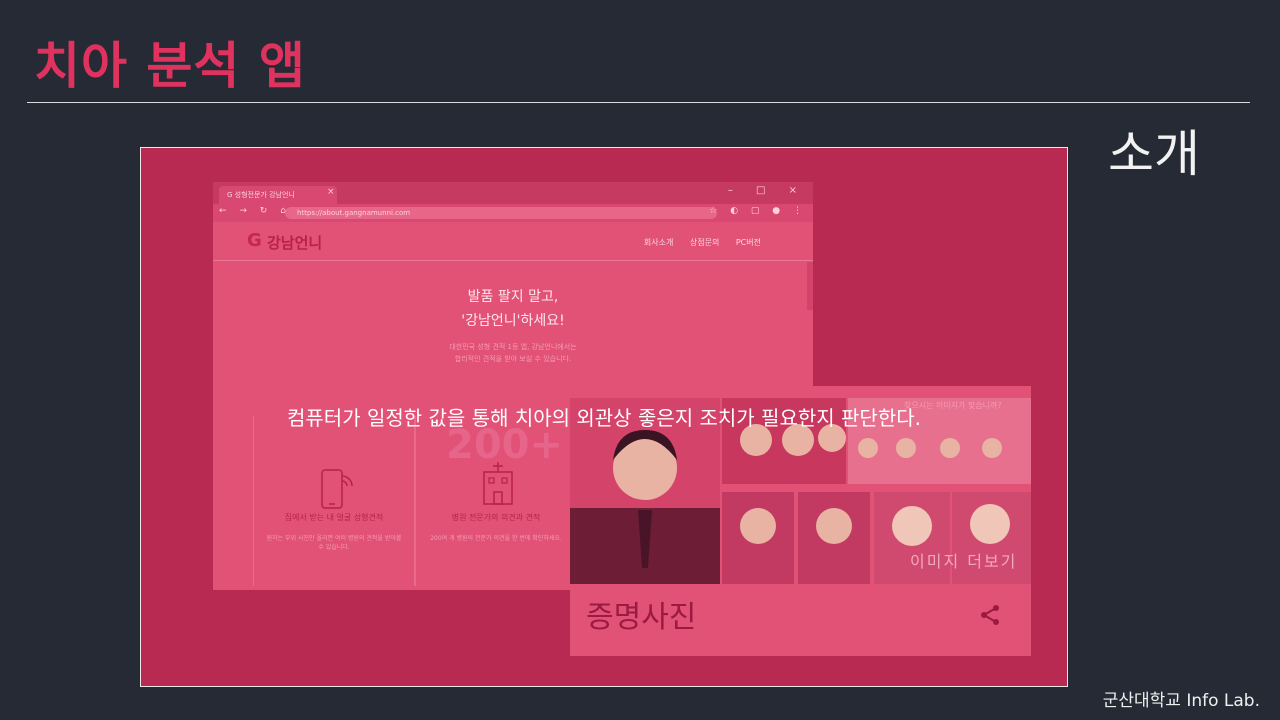  I want to click on share-icon, so click(990, 615).